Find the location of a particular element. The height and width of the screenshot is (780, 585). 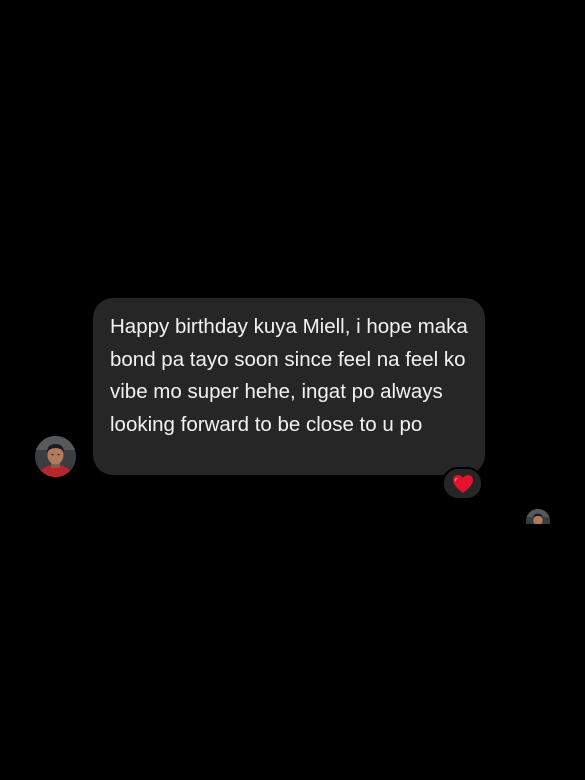

message-reaction is located at coordinates (462, 483).